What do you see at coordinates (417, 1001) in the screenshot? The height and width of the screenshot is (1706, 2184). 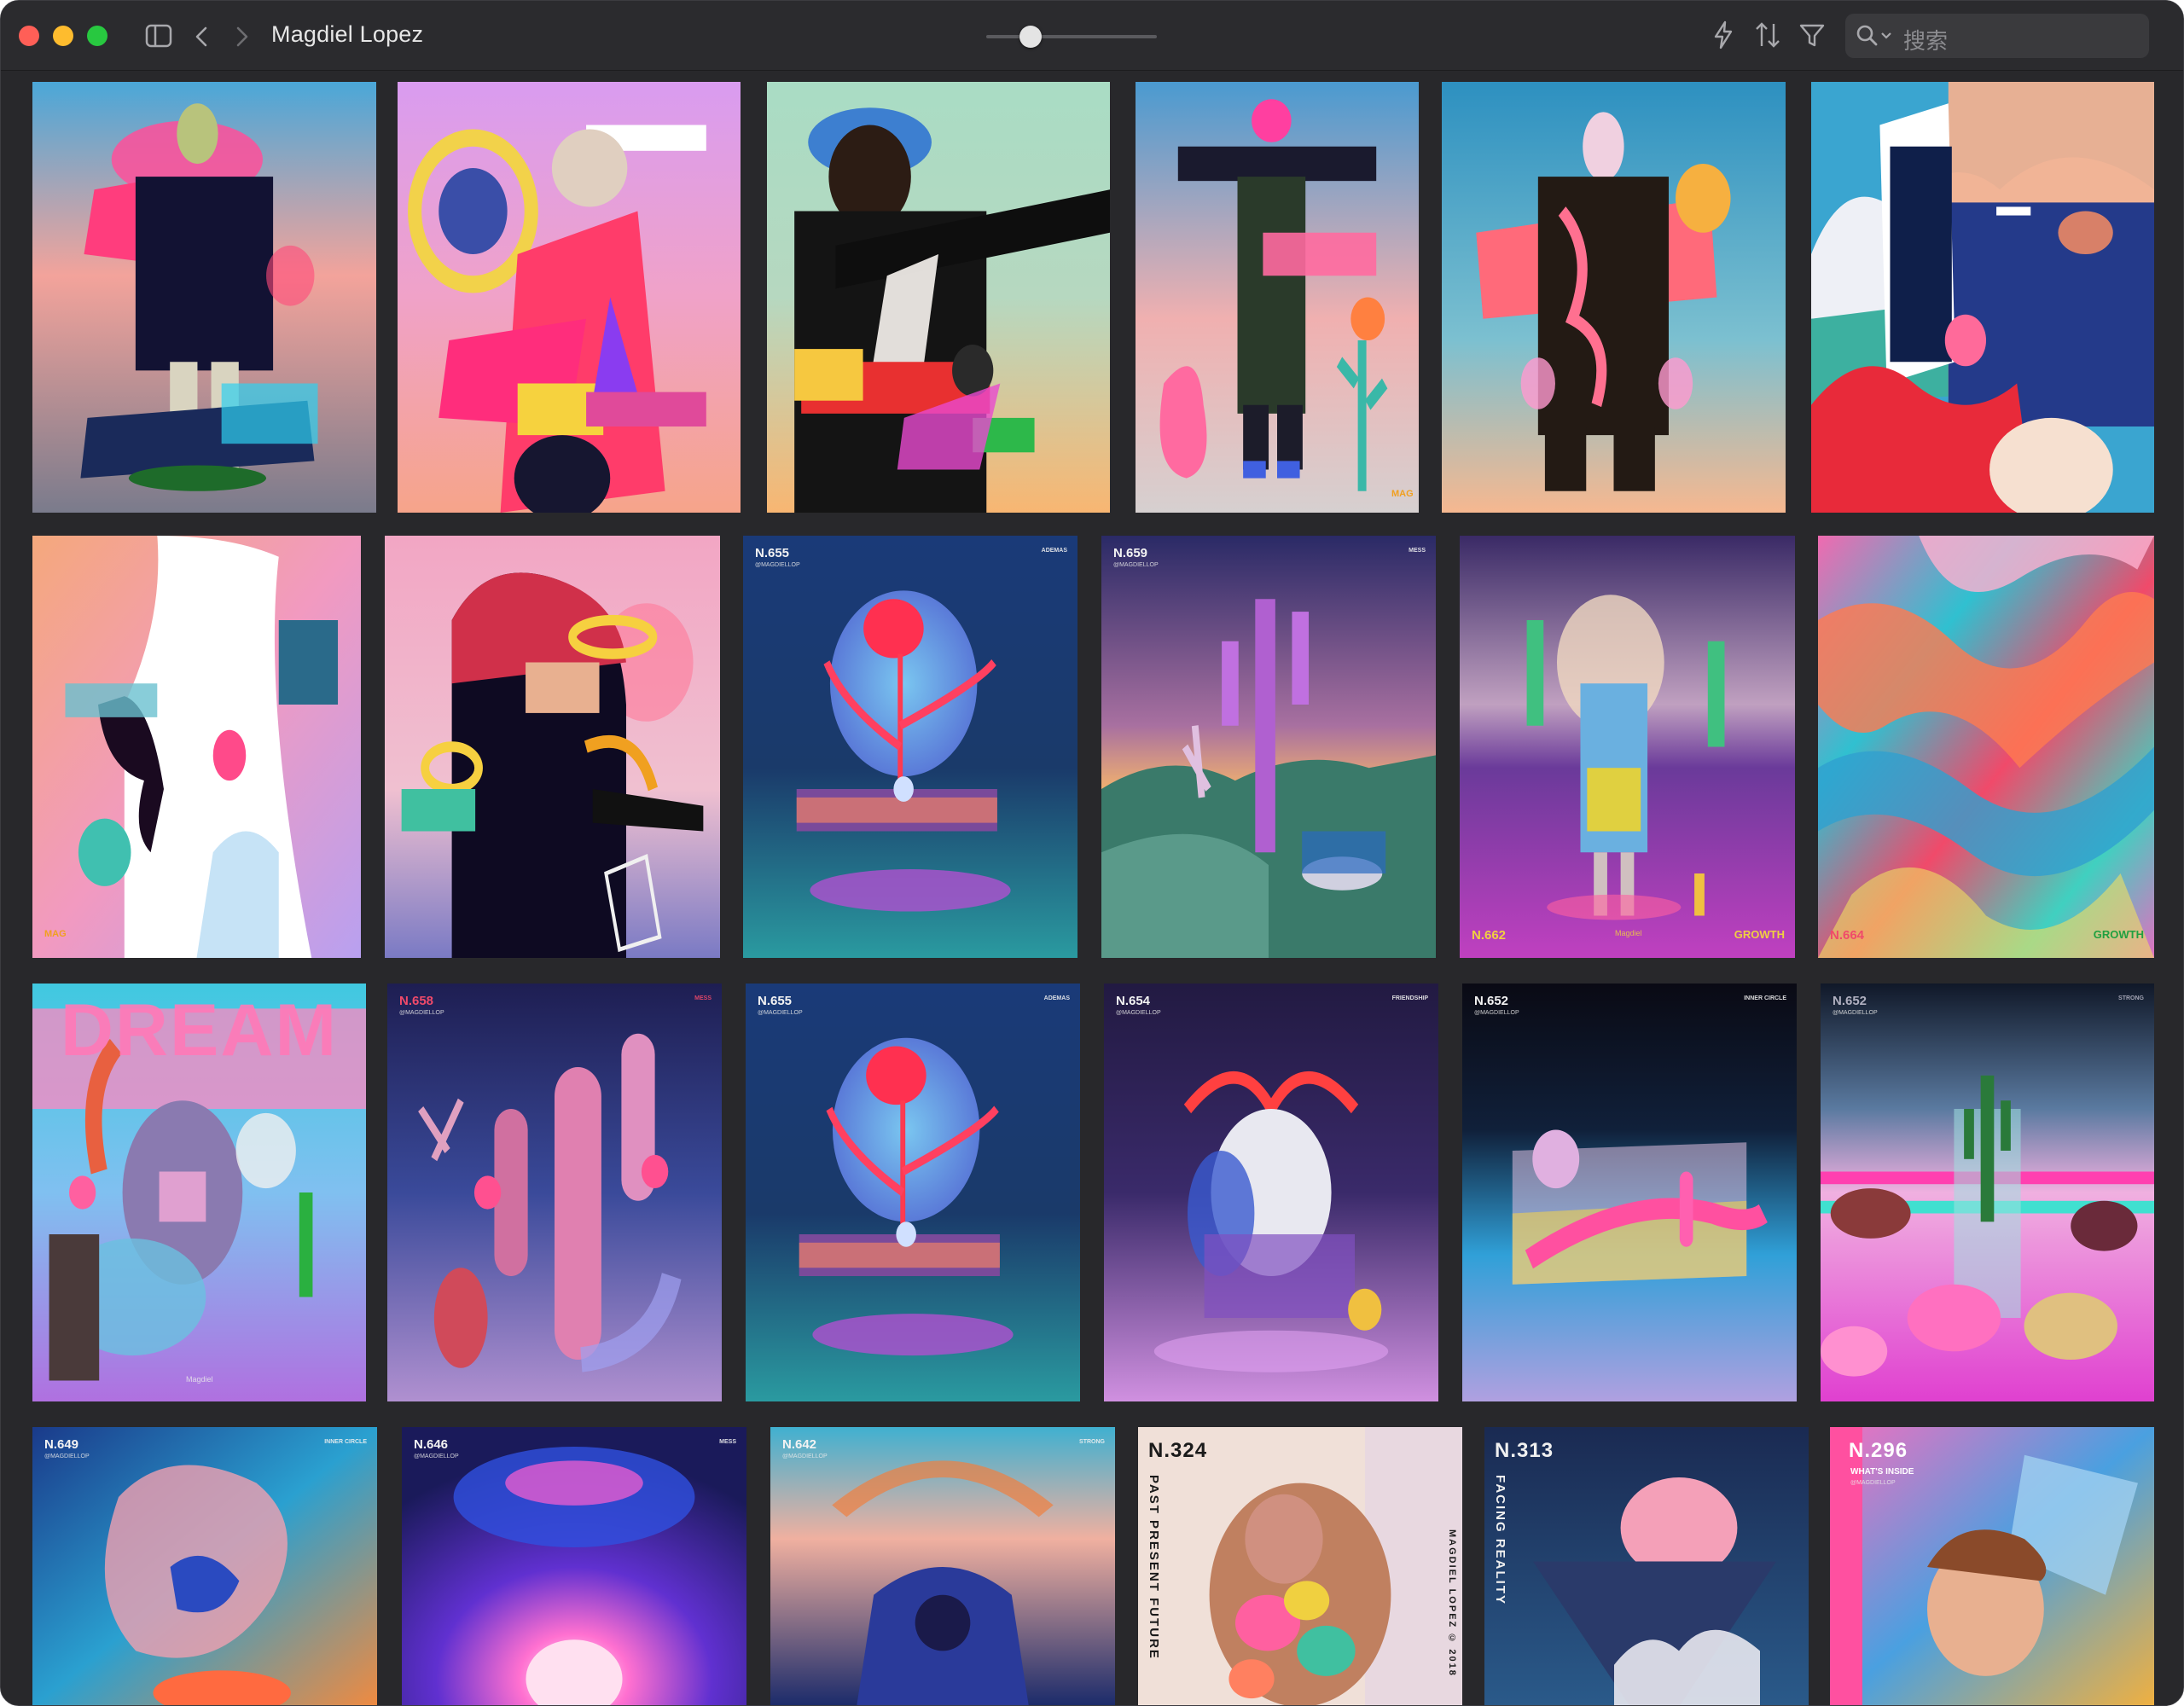 I see `artwork-number: N.658` at bounding box center [417, 1001].